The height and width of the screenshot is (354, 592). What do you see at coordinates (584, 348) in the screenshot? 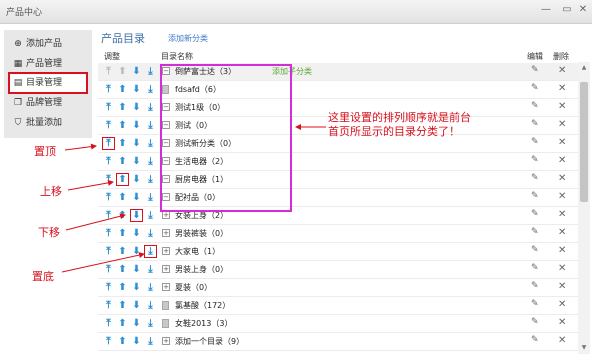
I see `scroll-down-icon: ▼` at bounding box center [584, 348].